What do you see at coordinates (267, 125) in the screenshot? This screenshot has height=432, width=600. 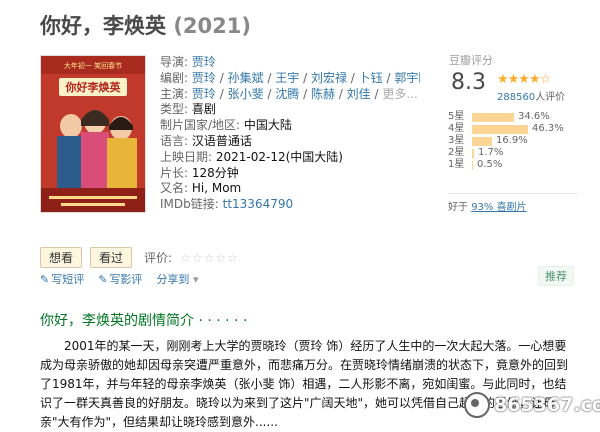 I see `country-value: 中国大陆` at bounding box center [267, 125].